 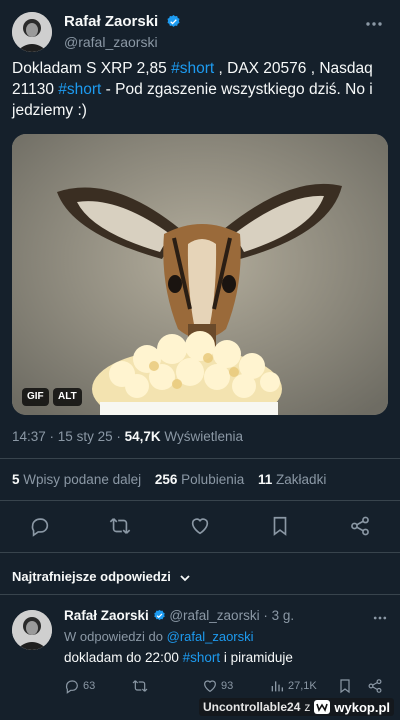 I want to click on author-name: Rafał Zaorski, so click(x=111, y=21).